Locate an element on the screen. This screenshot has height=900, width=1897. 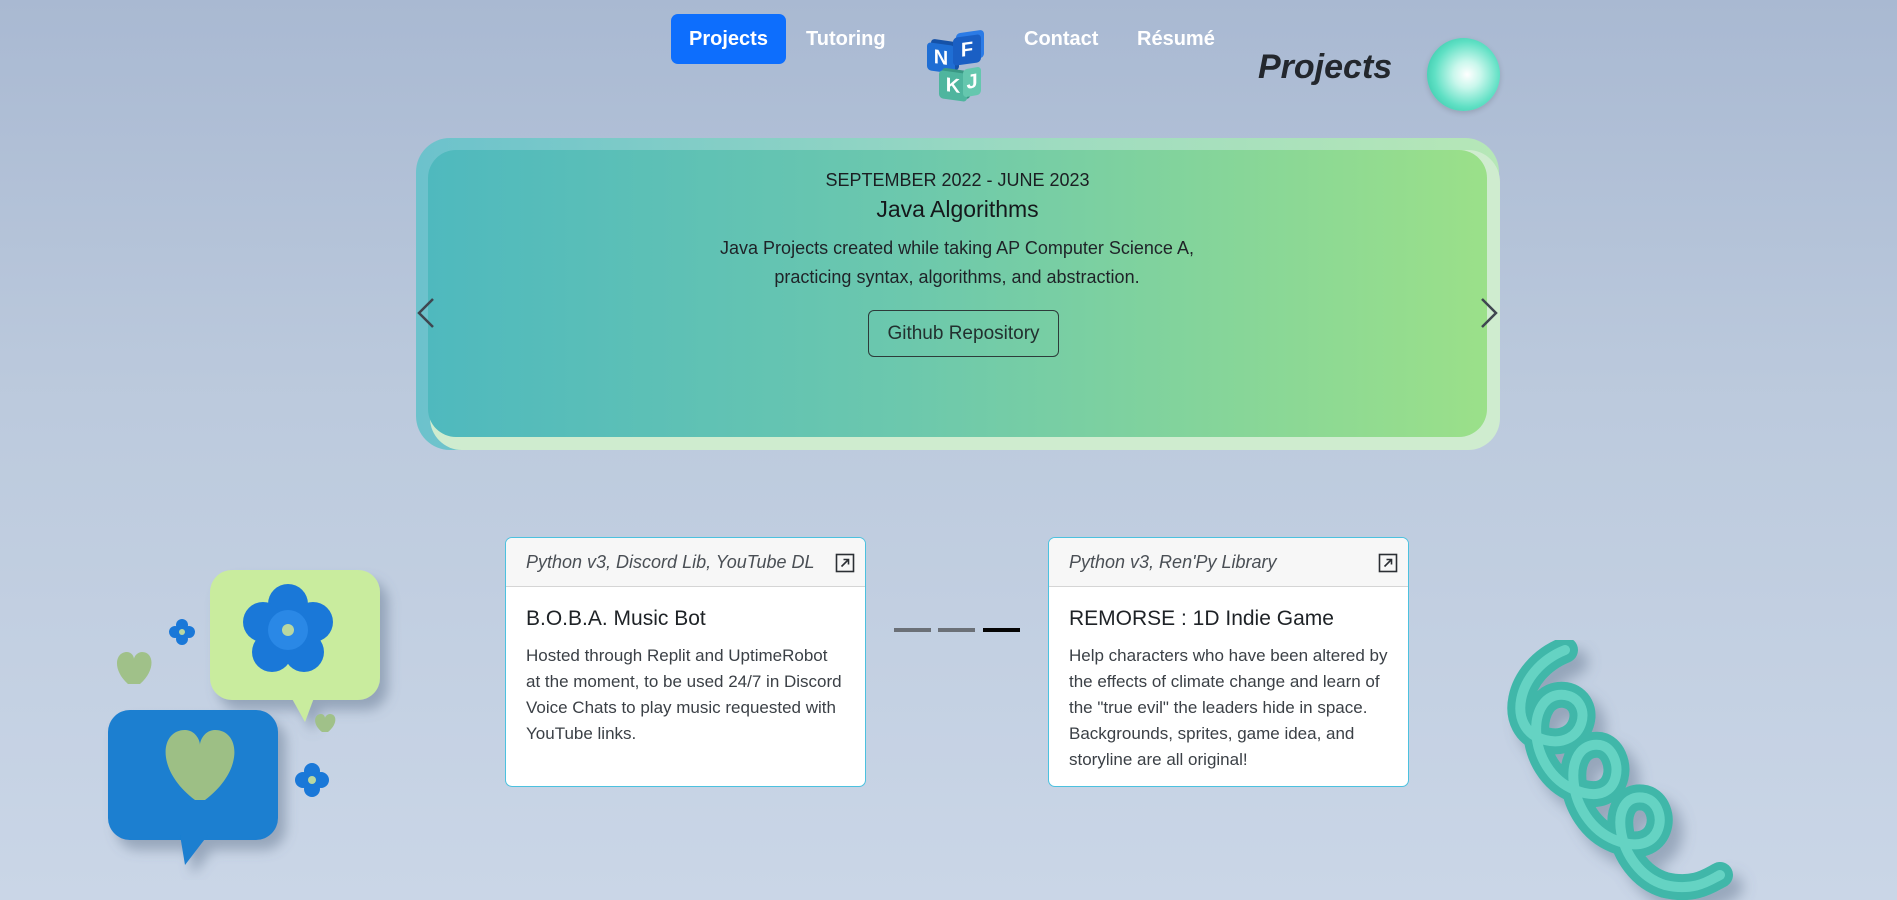
chat-bubbles-decoration is located at coordinates (244, 717).